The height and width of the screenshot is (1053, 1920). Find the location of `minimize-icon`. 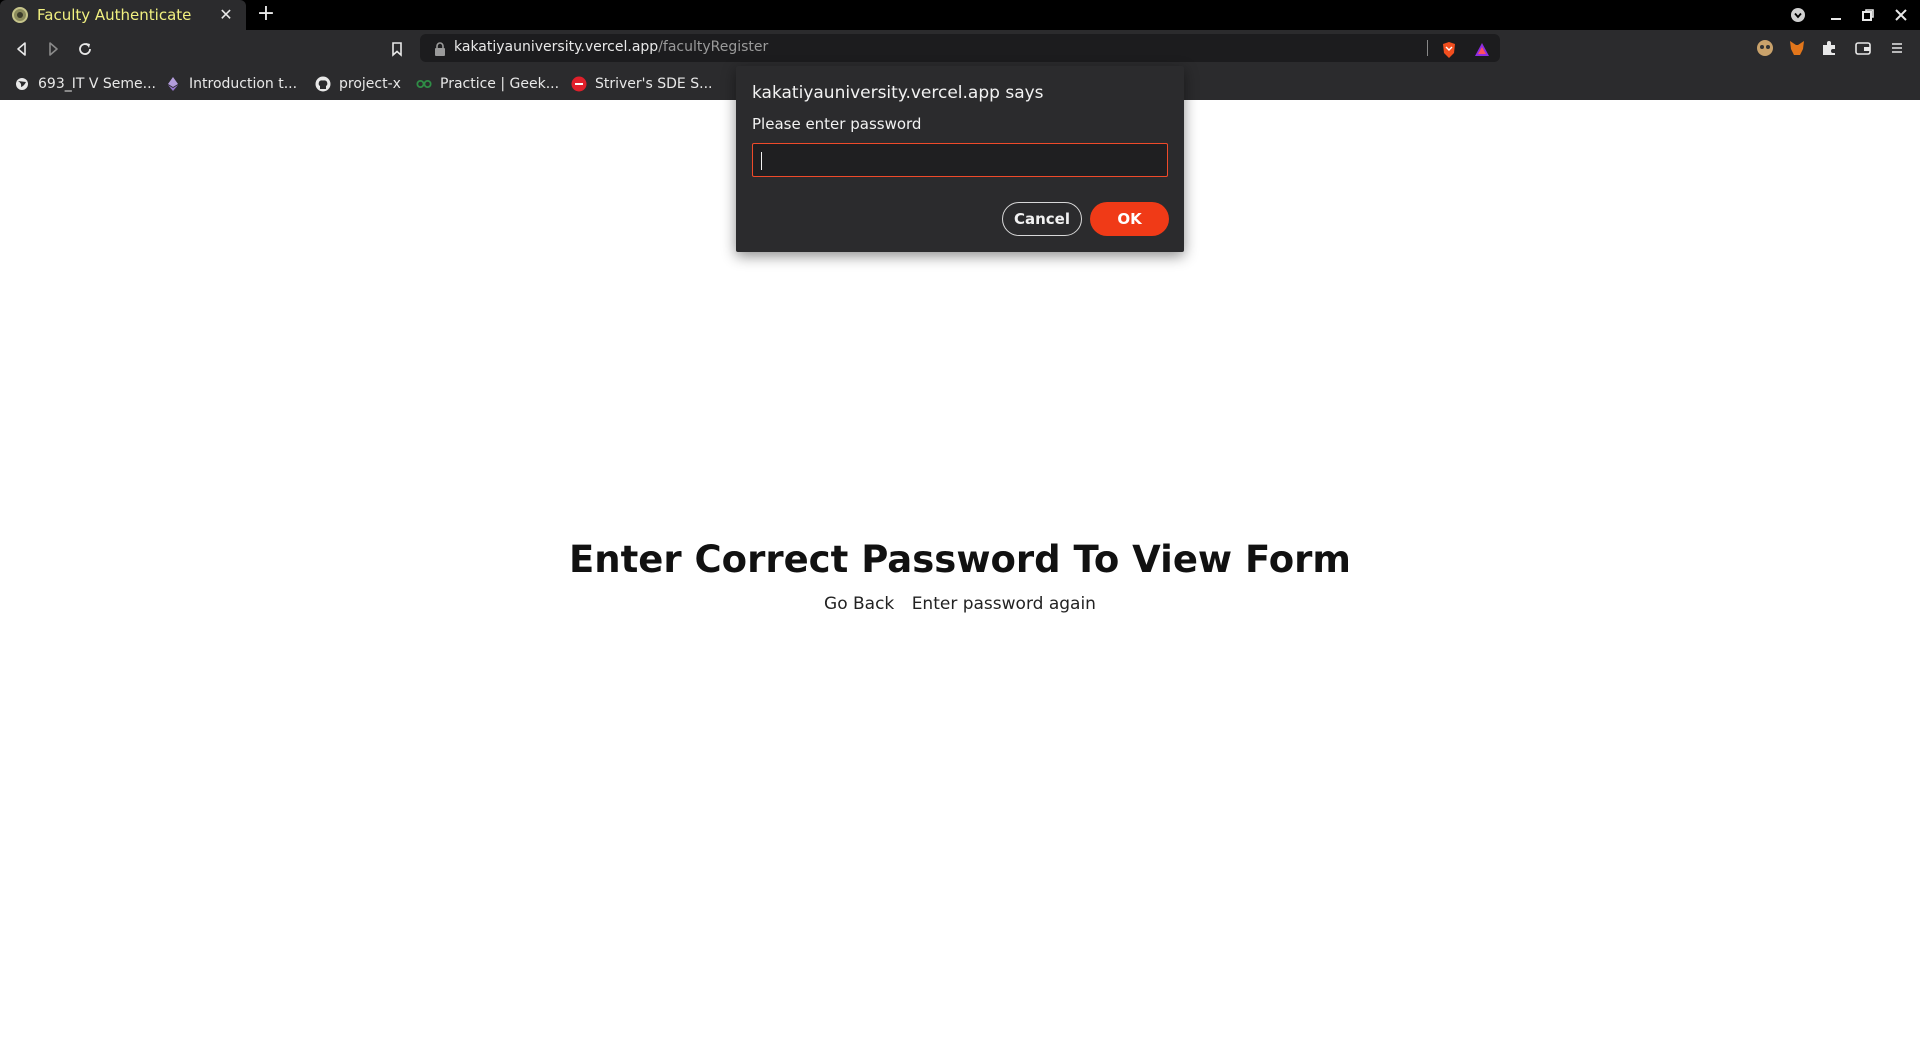

minimize-icon is located at coordinates (1836, 15).